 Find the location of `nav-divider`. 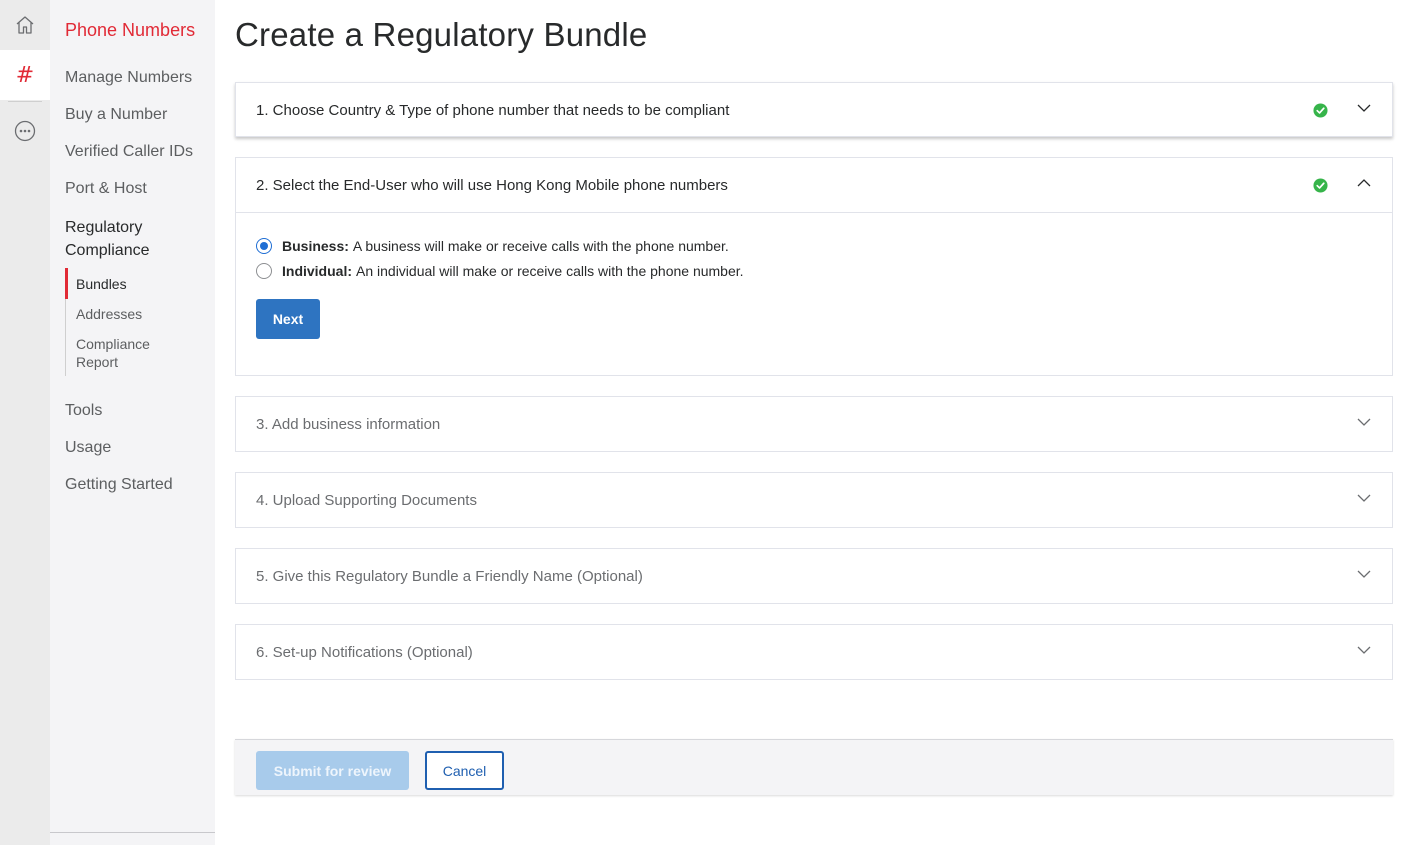

nav-divider is located at coordinates (132, 832).